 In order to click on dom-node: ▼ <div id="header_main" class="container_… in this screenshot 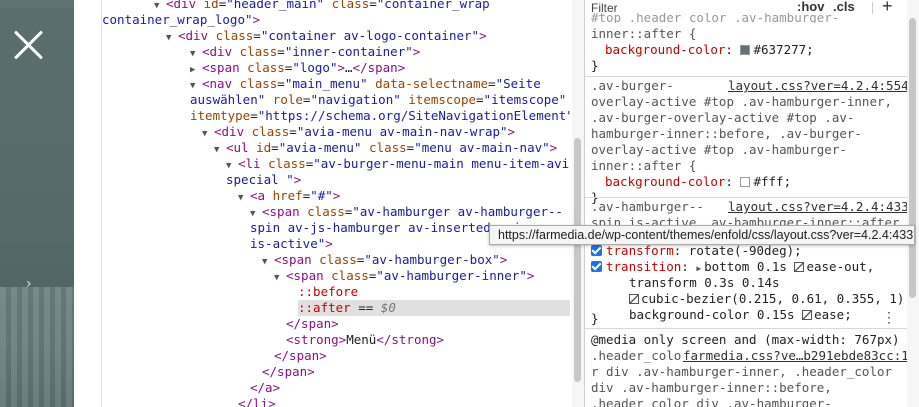, I will do `click(362, 6)`.